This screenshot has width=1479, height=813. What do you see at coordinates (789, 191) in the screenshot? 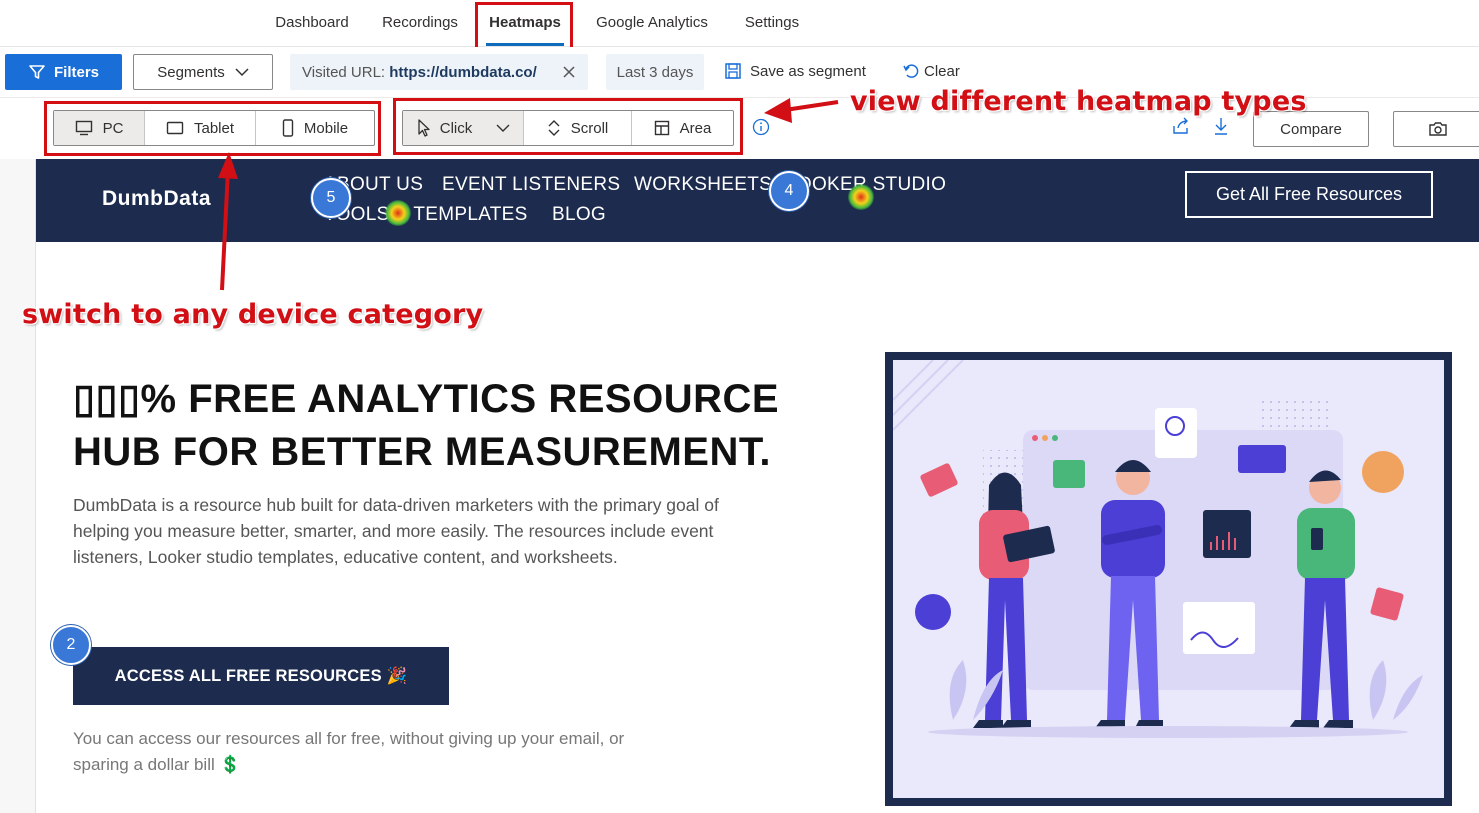
I see `click-count-badge: 4` at bounding box center [789, 191].